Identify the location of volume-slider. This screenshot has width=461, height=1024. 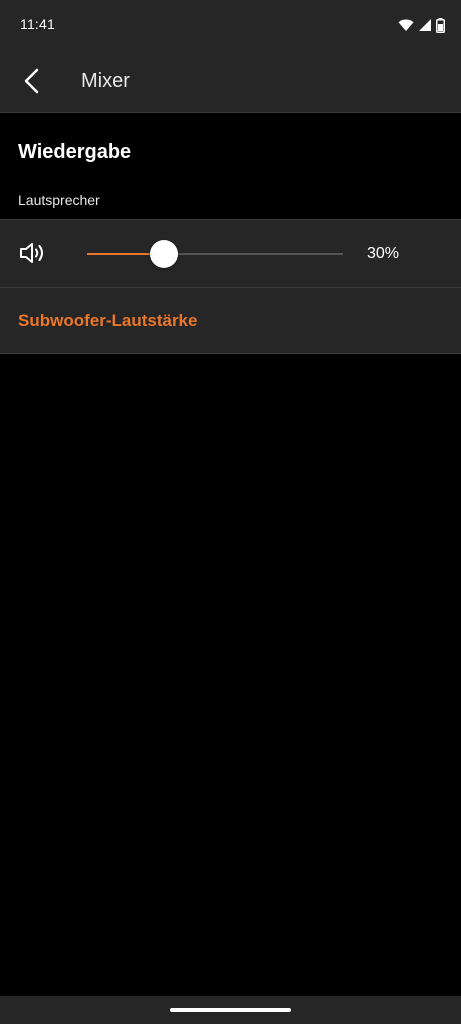
(215, 254).